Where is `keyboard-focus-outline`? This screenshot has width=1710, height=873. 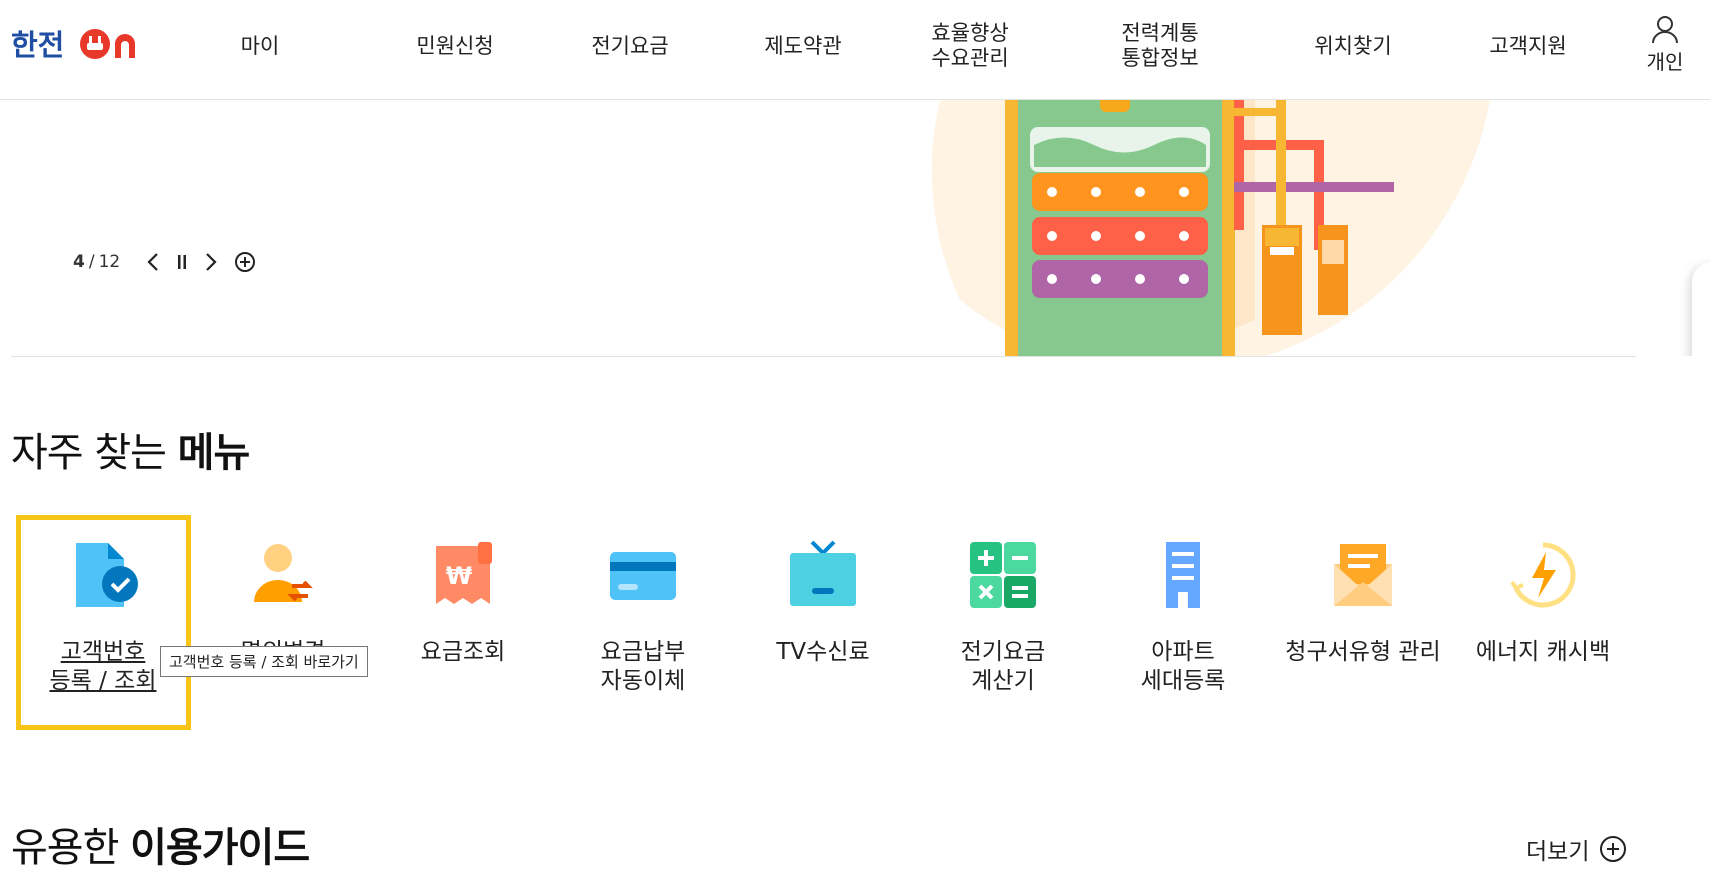
keyboard-focus-outline is located at coordinates (103, 622).